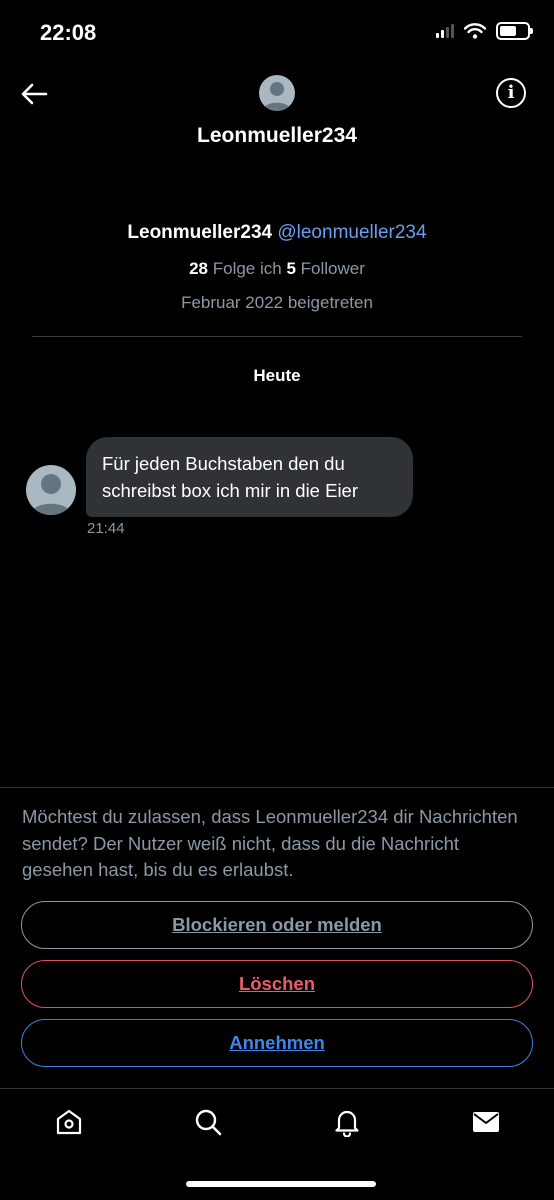 The image size is (554, 1200). What do you see at coordinates (277, 336) in the screenshot?
I see `divider` at bounding box center [277, 336].